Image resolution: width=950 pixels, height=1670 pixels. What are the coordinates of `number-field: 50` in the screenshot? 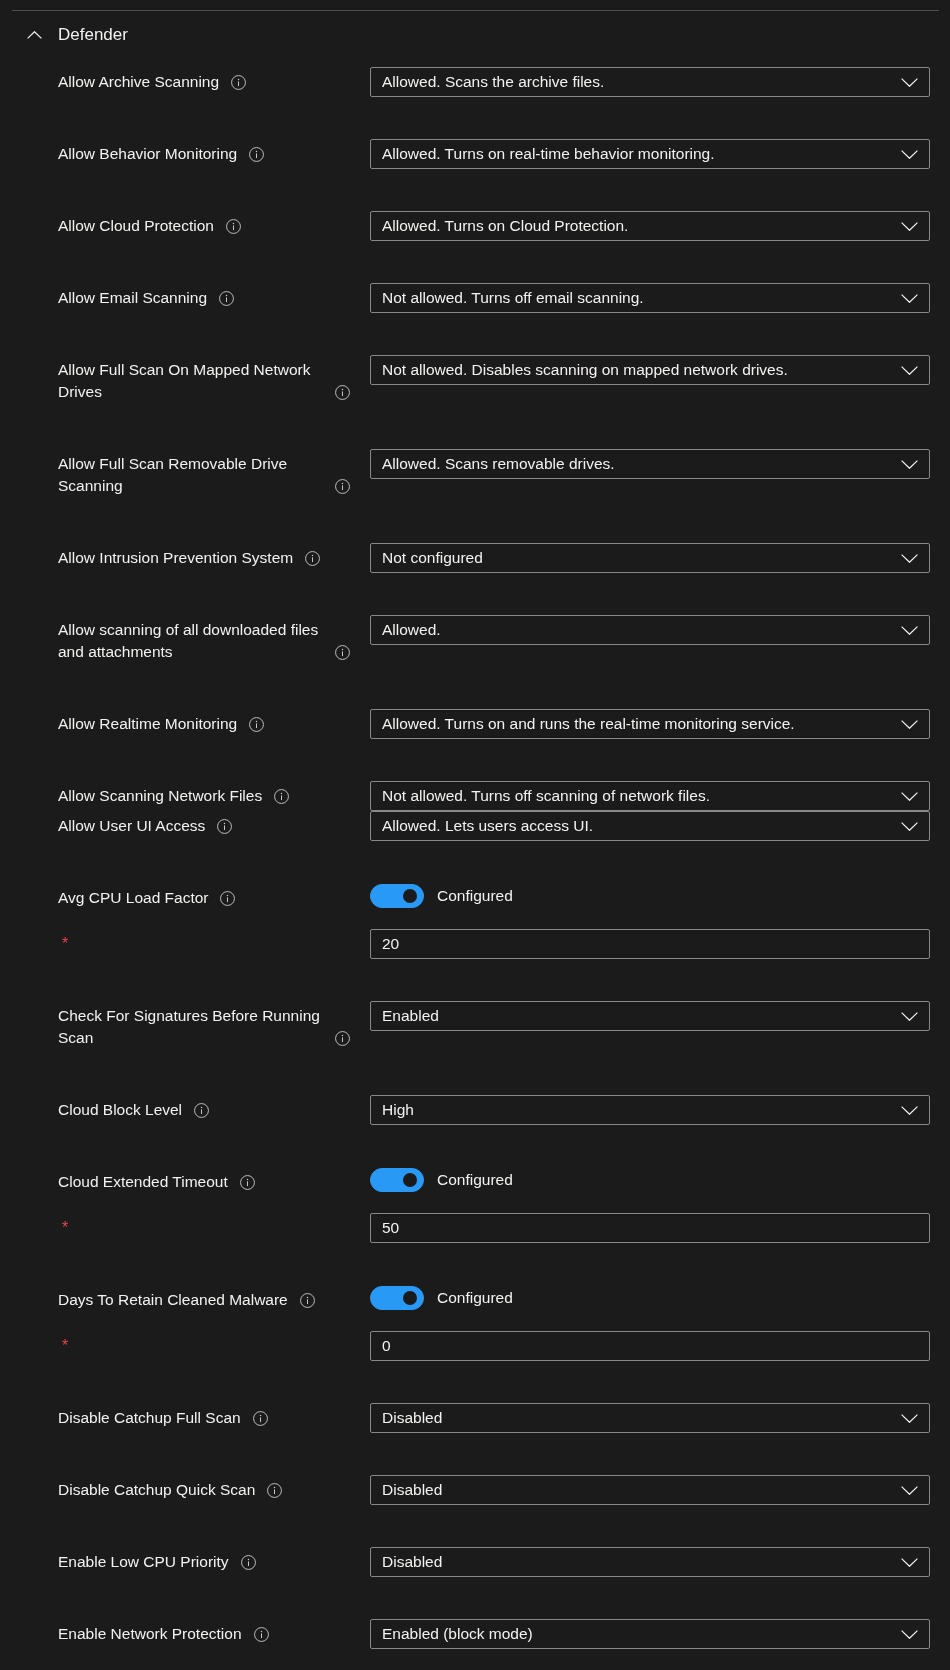 It's located at (650, 1228).